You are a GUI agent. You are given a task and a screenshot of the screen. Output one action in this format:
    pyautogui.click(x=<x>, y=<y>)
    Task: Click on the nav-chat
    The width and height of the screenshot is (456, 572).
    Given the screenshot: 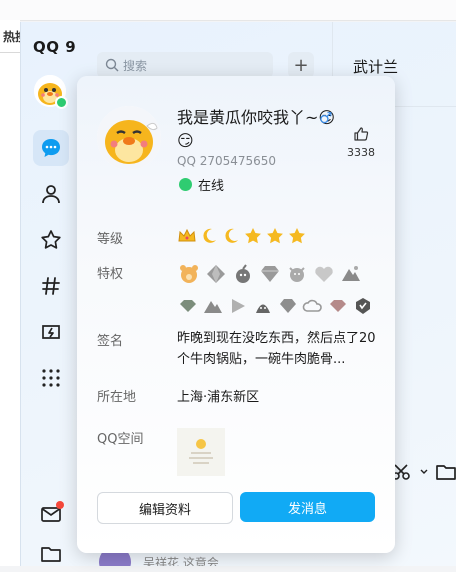 What is the action you would take?
    pyautogui.click(x=51, y=148)
    